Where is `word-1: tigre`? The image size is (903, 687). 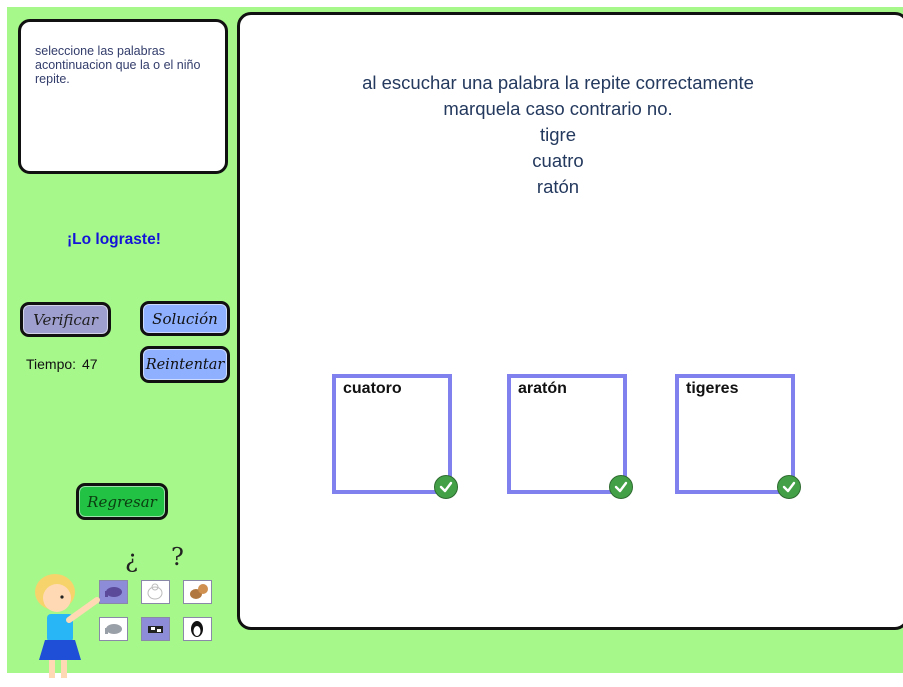 word-1: tigre is located at coordinates (558, 134).